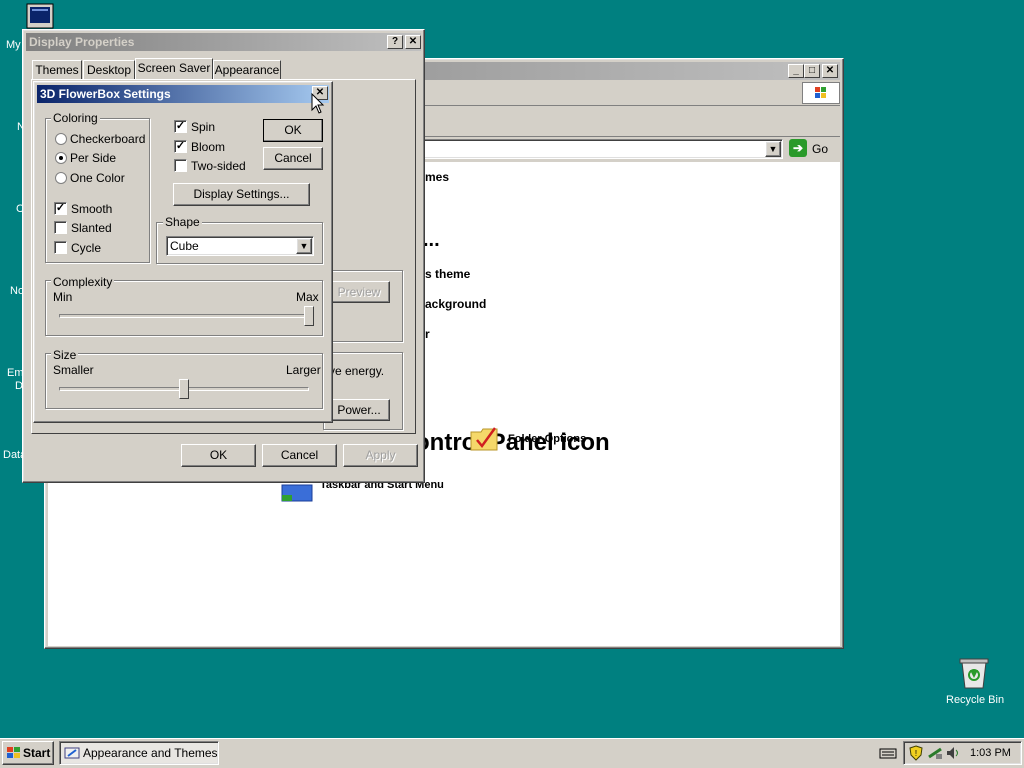 The height and width of the screenshot is (768, 1024). Describe the element at coordinates (57, 70) in the screenshot. I see `tab-themes: Themes` at that location.